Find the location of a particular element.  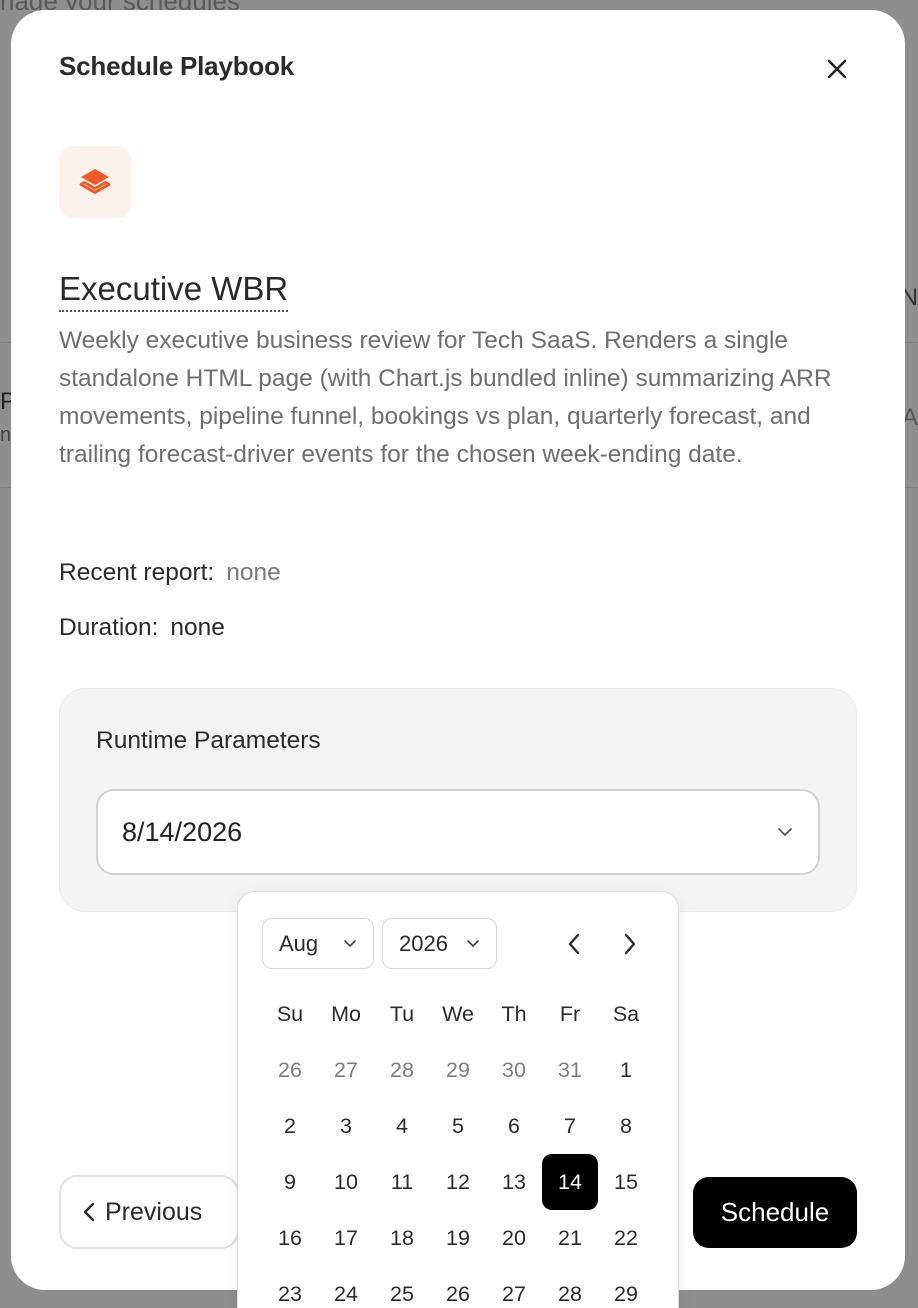

calendar-week-row: 26 27 28 29 30 31 1 is located at coordinates (458, 1070).